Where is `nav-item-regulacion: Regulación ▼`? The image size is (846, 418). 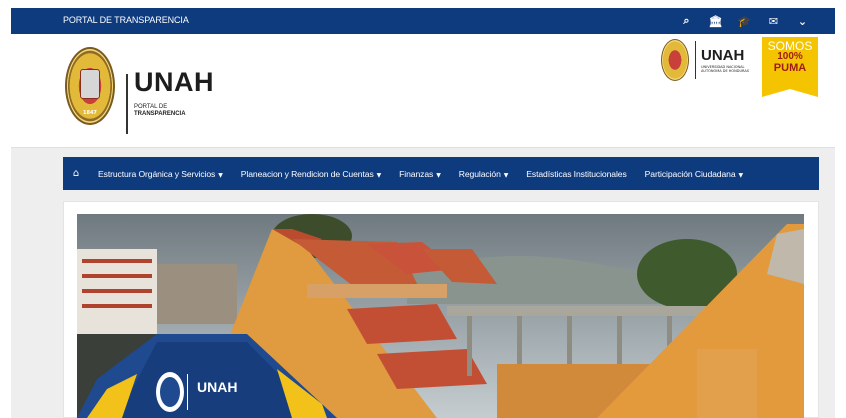
nav-item-regulacion: Regulación ▼ is located at coordinates (484, 174).